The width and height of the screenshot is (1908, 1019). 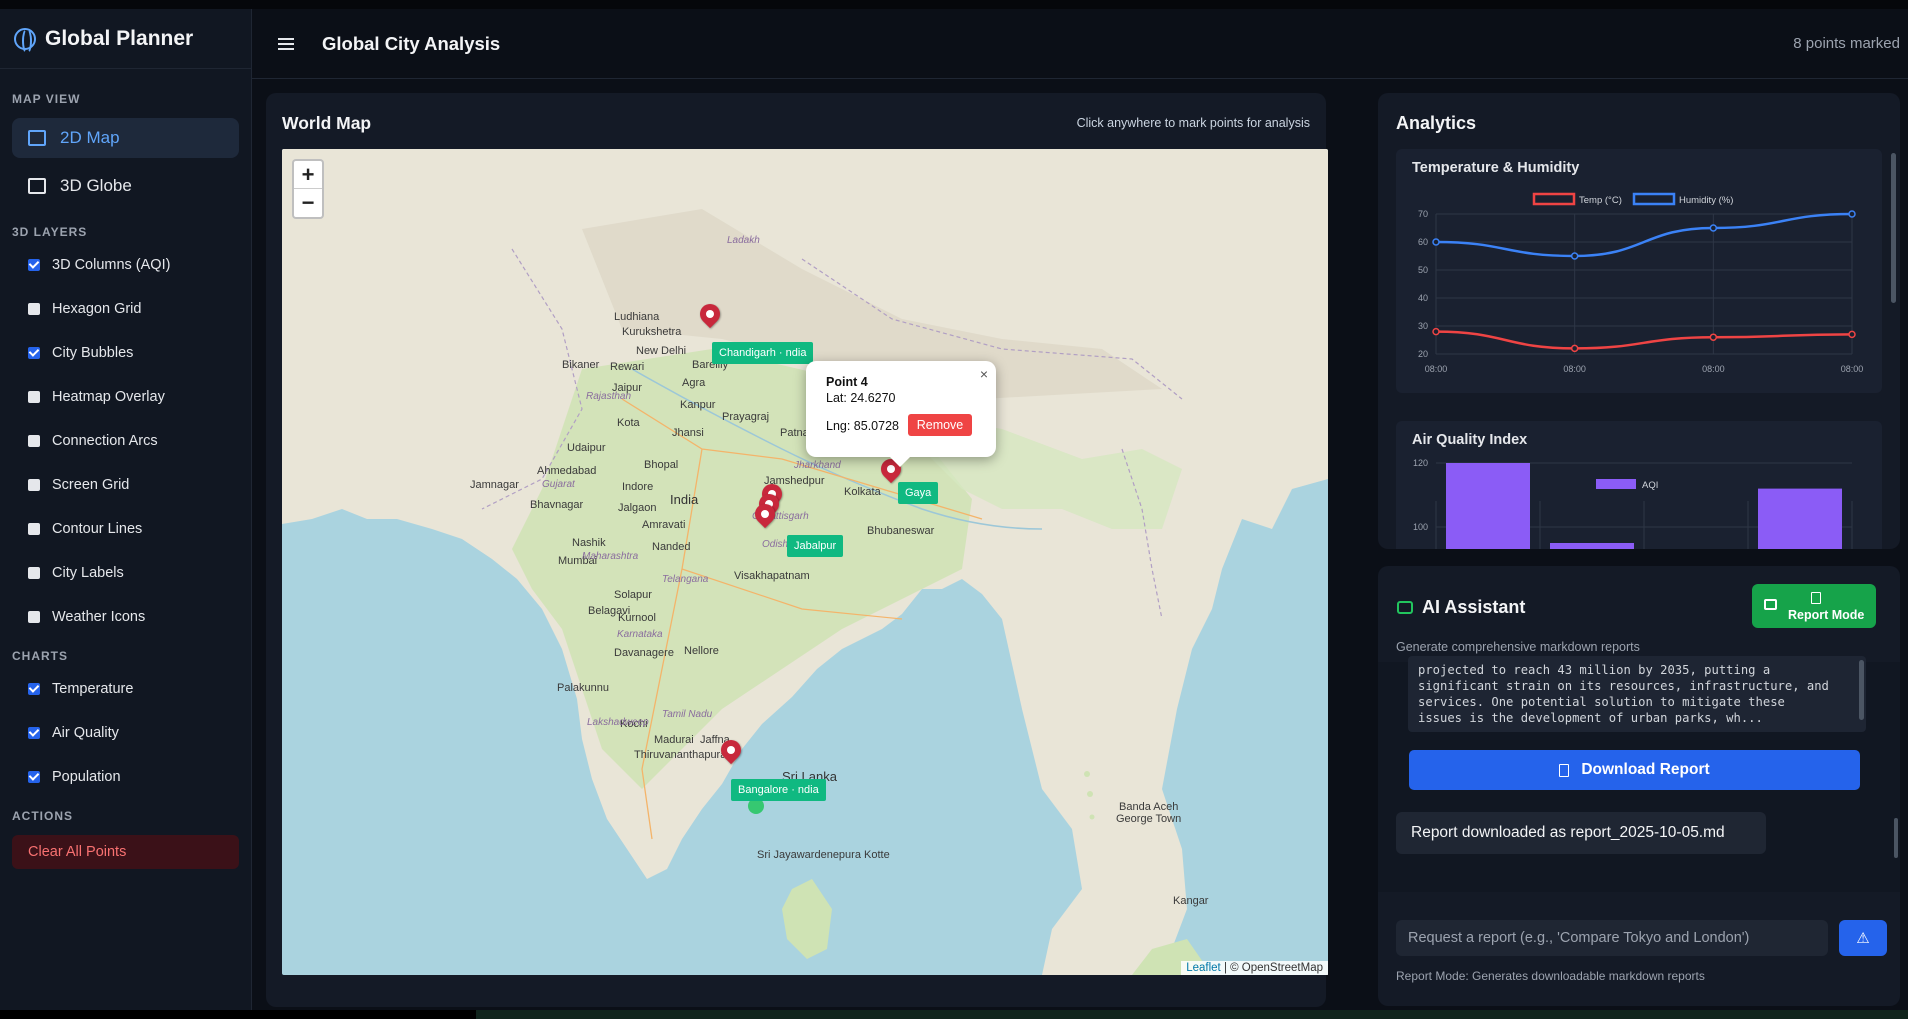 What do you see at coordinates (286, 43) in the screenshot?
I see `menu-icon` at bounding box center [286, 43].